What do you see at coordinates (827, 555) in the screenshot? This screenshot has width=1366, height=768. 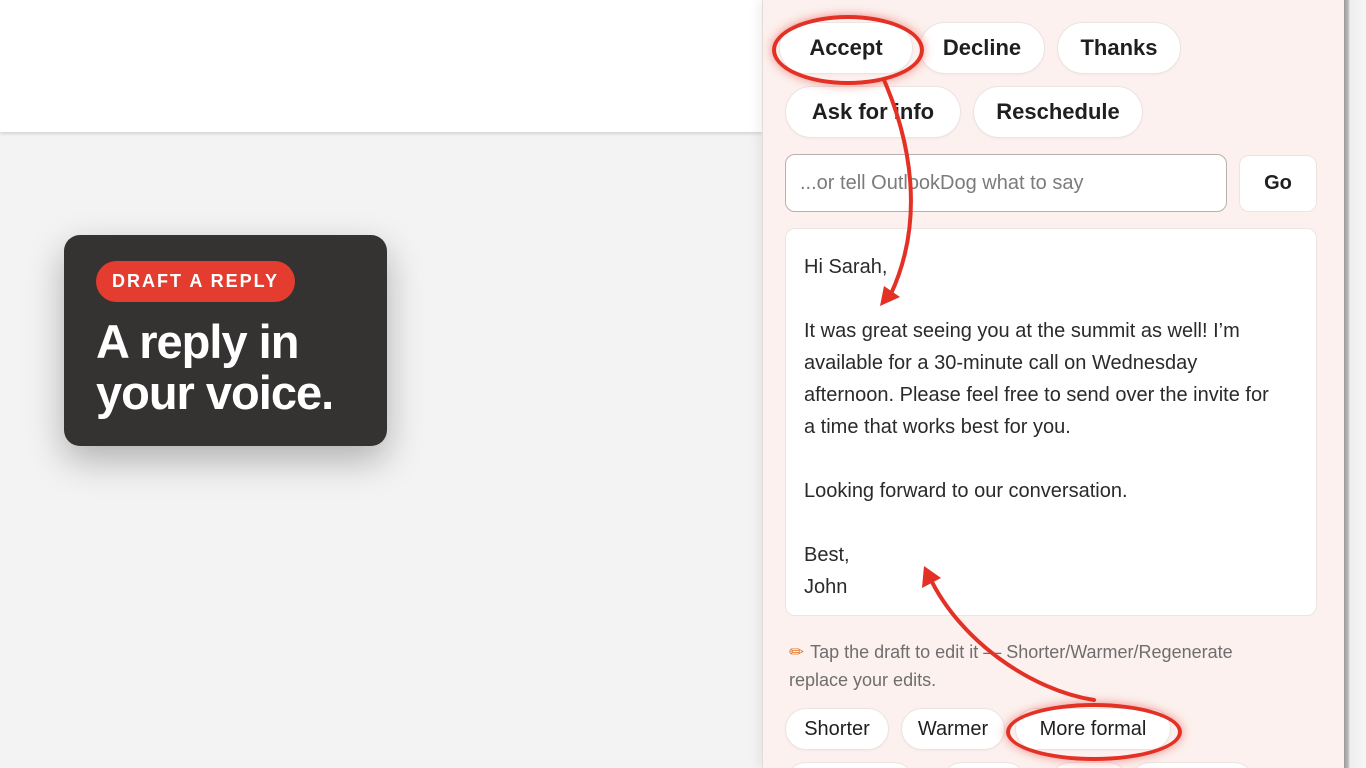 I see `draft-signoff: Best,` at bounding box center [827, 555].